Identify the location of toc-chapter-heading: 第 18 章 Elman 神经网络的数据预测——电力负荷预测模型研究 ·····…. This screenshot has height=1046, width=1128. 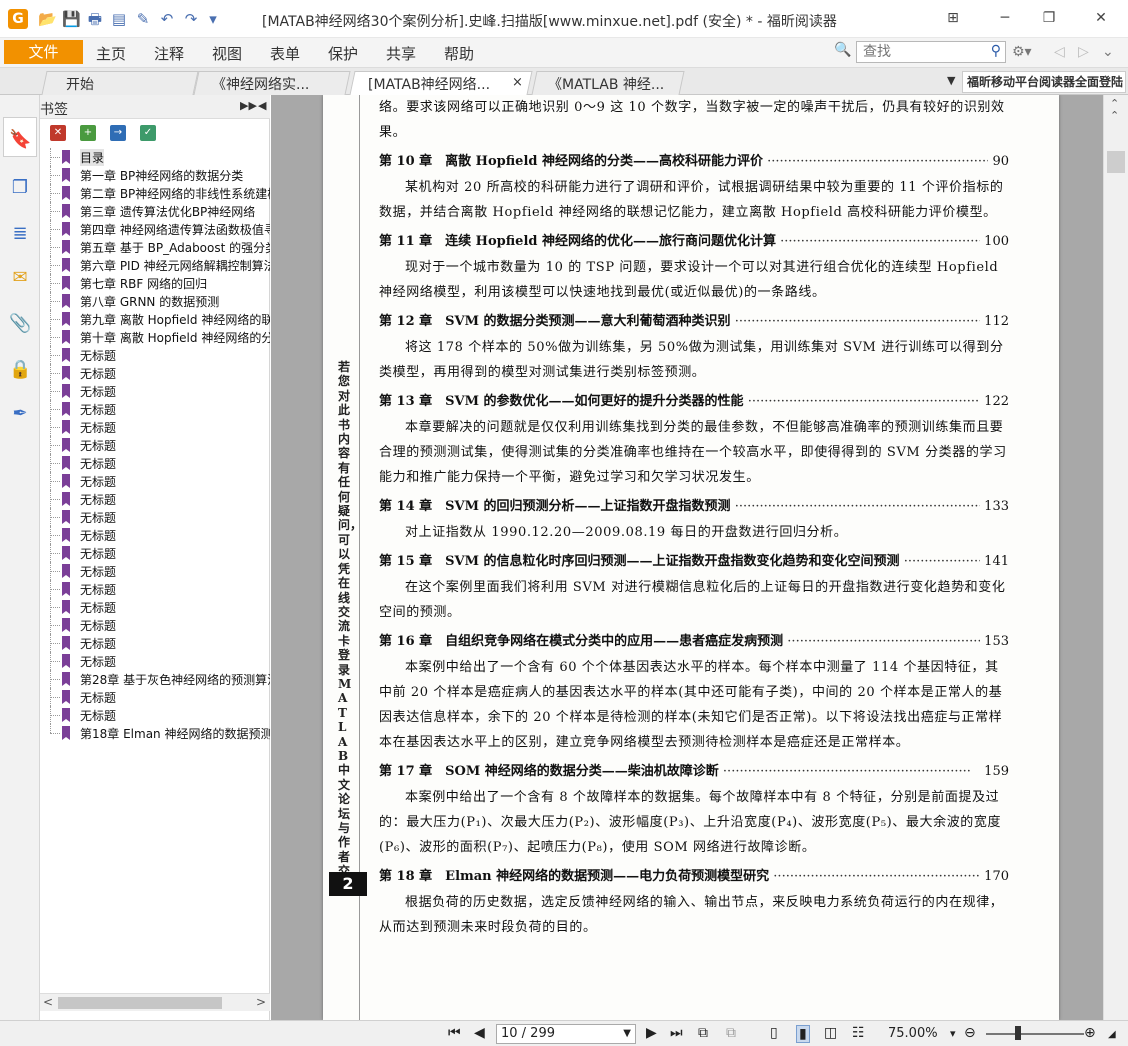
(694, 877).